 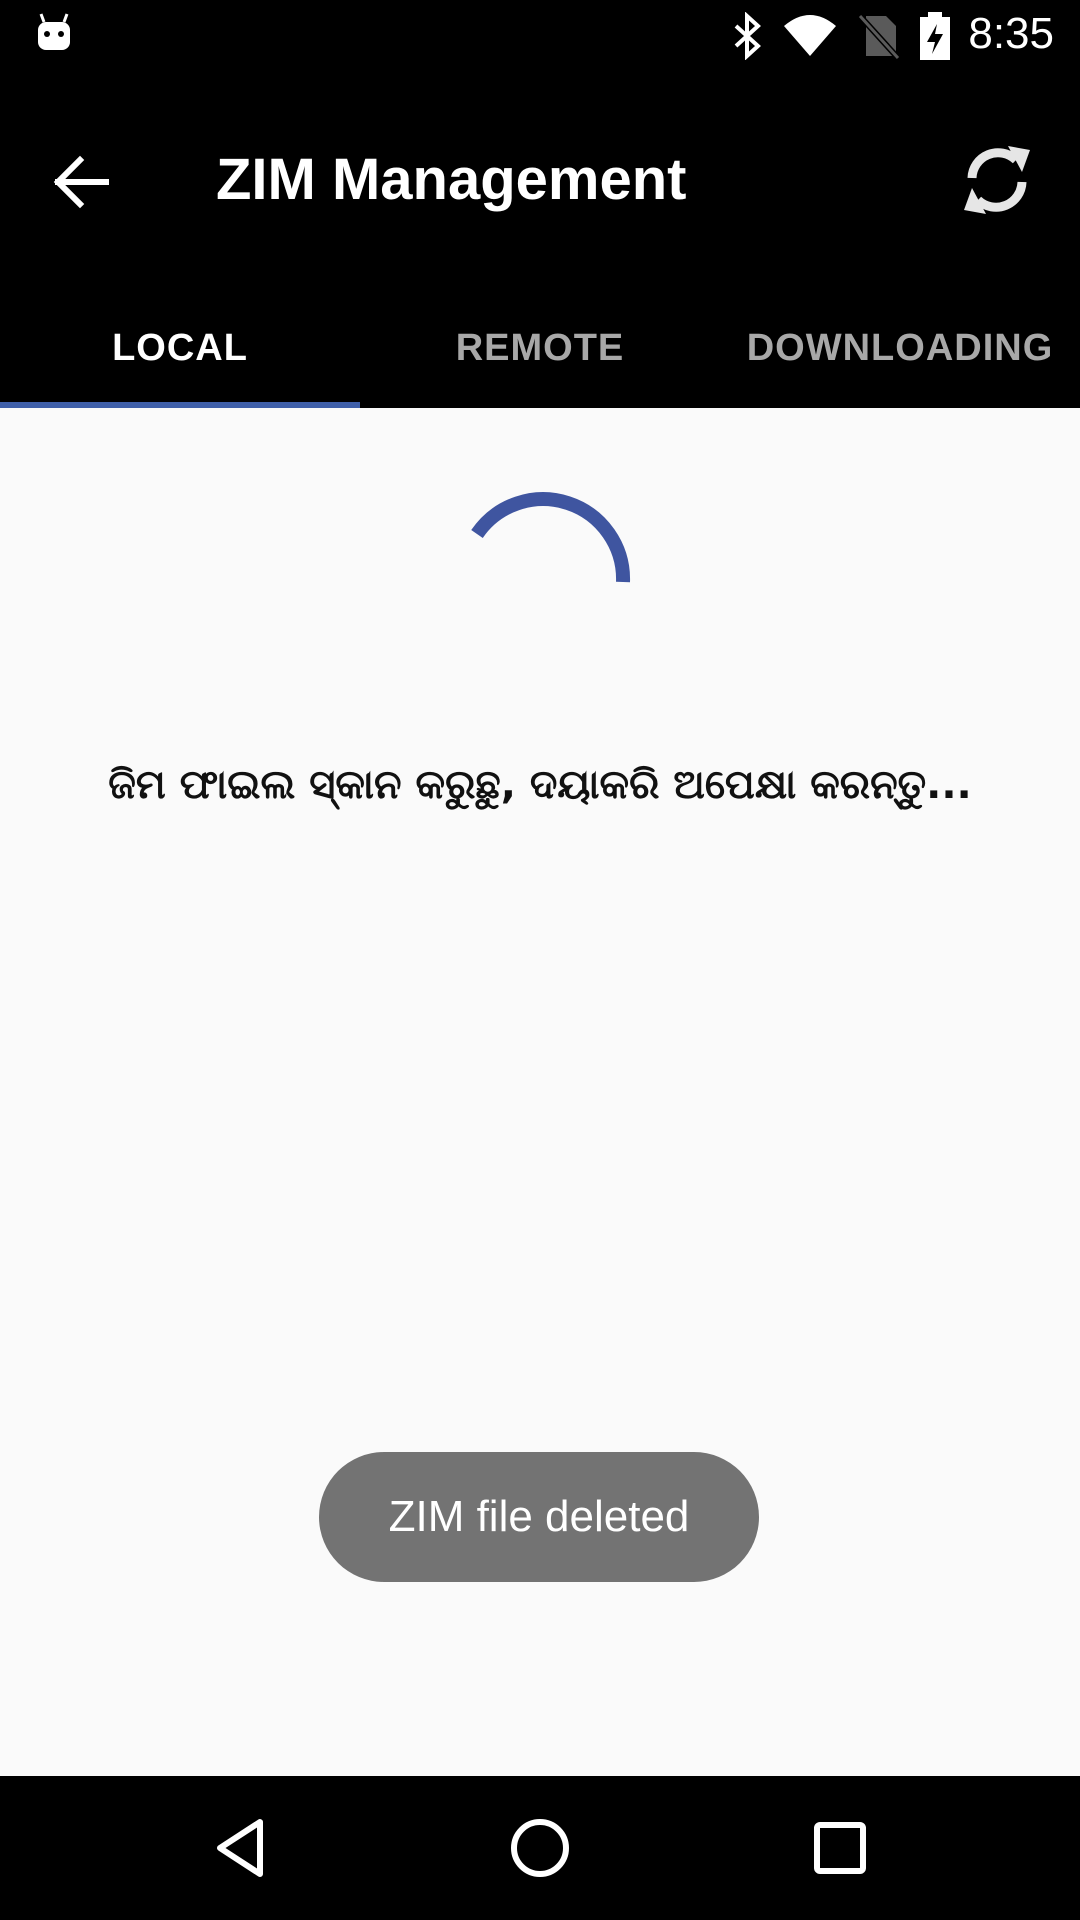 What do you see at coordinates (84, 182) in the screenshot?
I see `arrow-back-icon` at bounding box center [84, 182].